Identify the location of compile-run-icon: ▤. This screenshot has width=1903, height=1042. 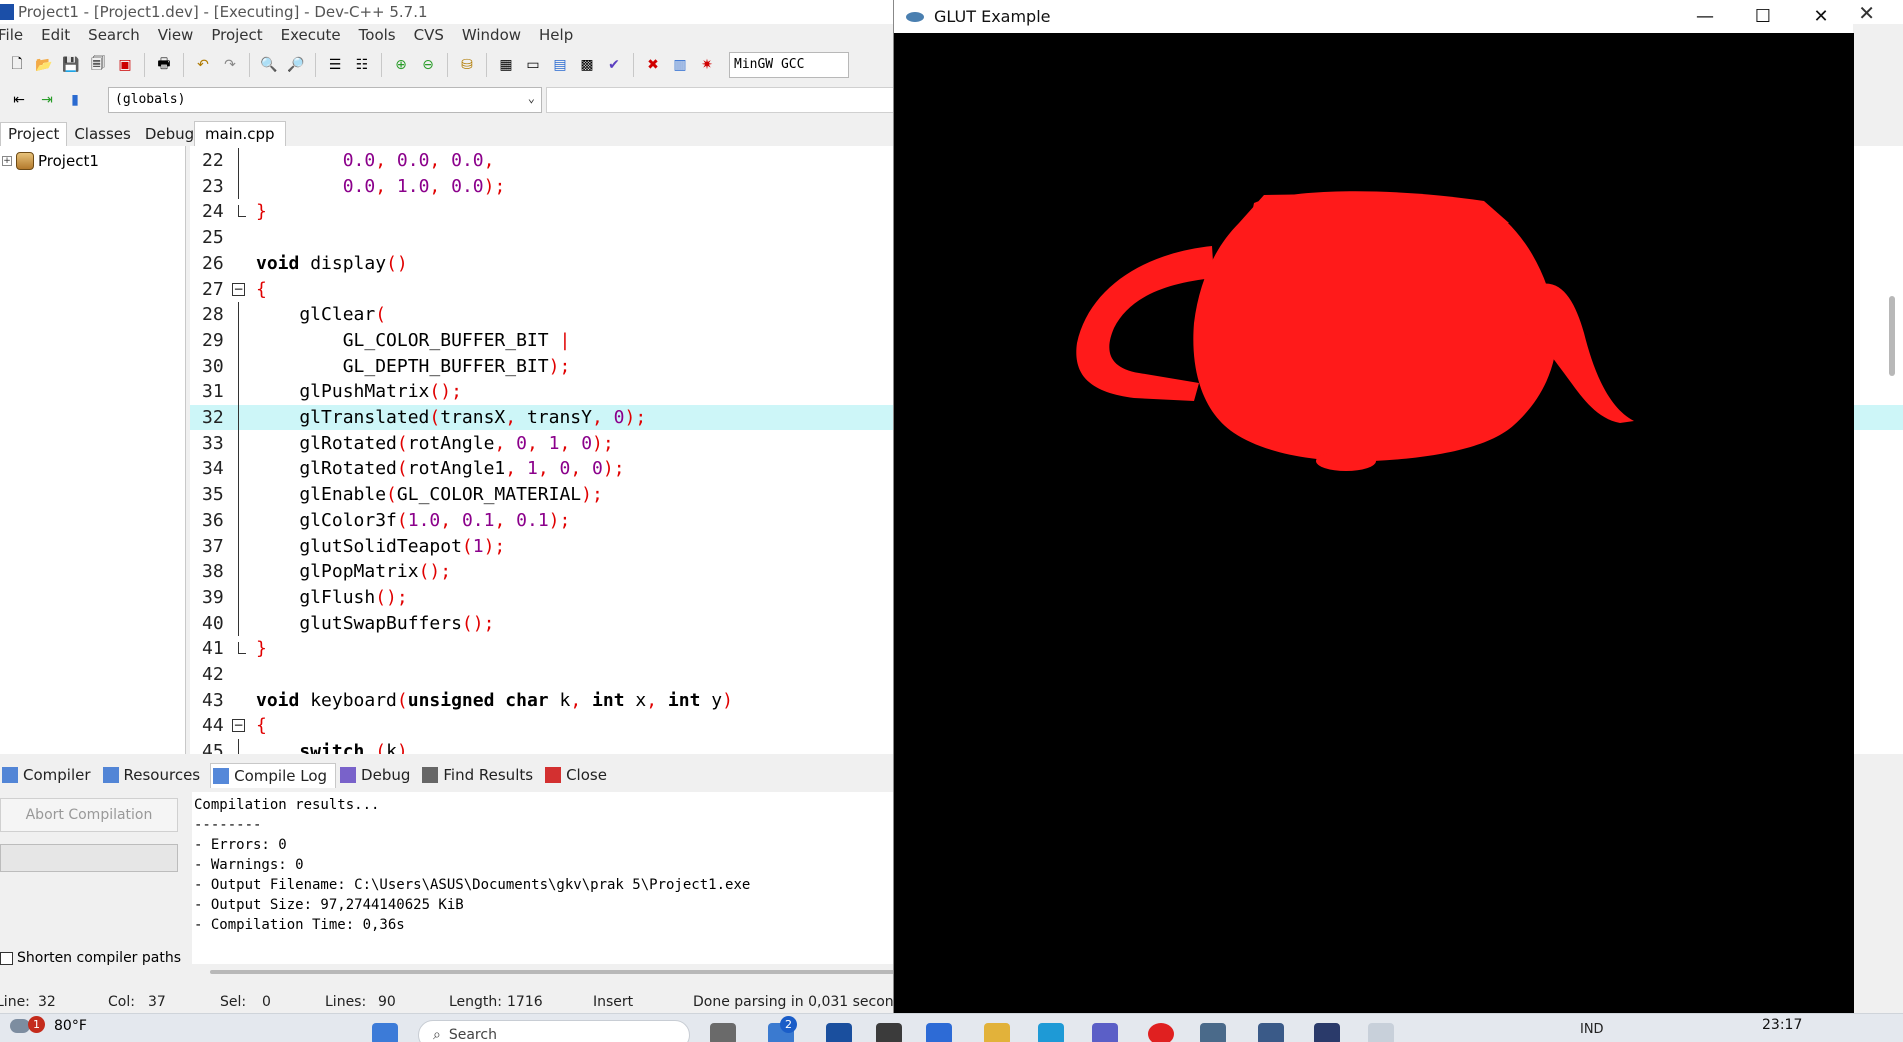
(560, 65).